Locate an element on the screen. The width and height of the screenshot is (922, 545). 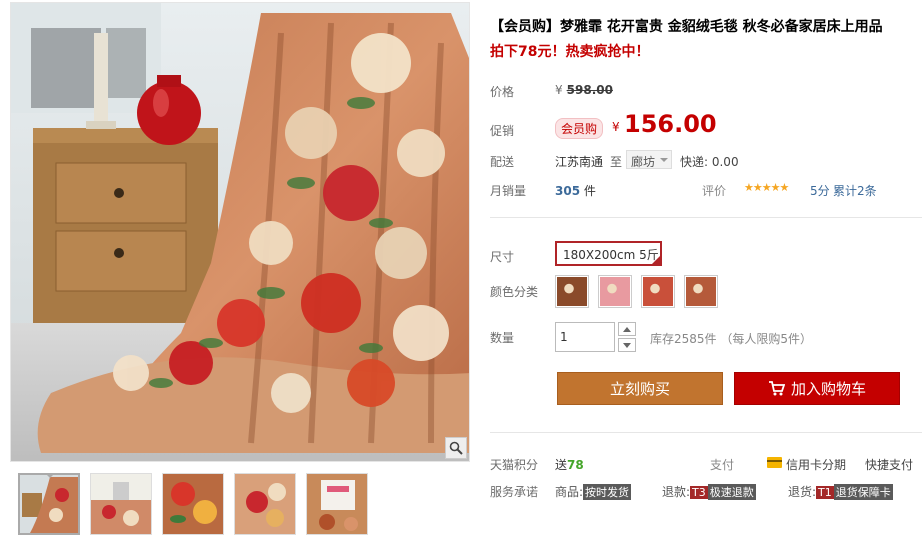
service-prefix: 商品: is located at coordinates (569, 492).